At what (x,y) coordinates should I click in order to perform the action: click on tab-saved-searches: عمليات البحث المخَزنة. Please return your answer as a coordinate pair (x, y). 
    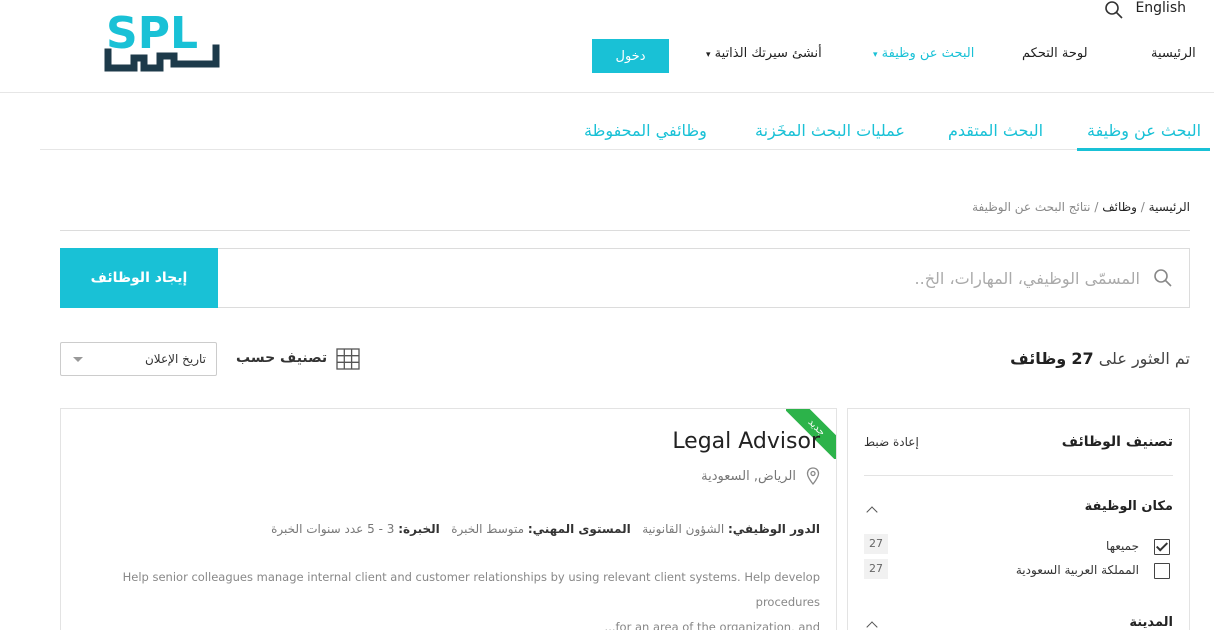
    Looking at the image, I should click on (830, 130).